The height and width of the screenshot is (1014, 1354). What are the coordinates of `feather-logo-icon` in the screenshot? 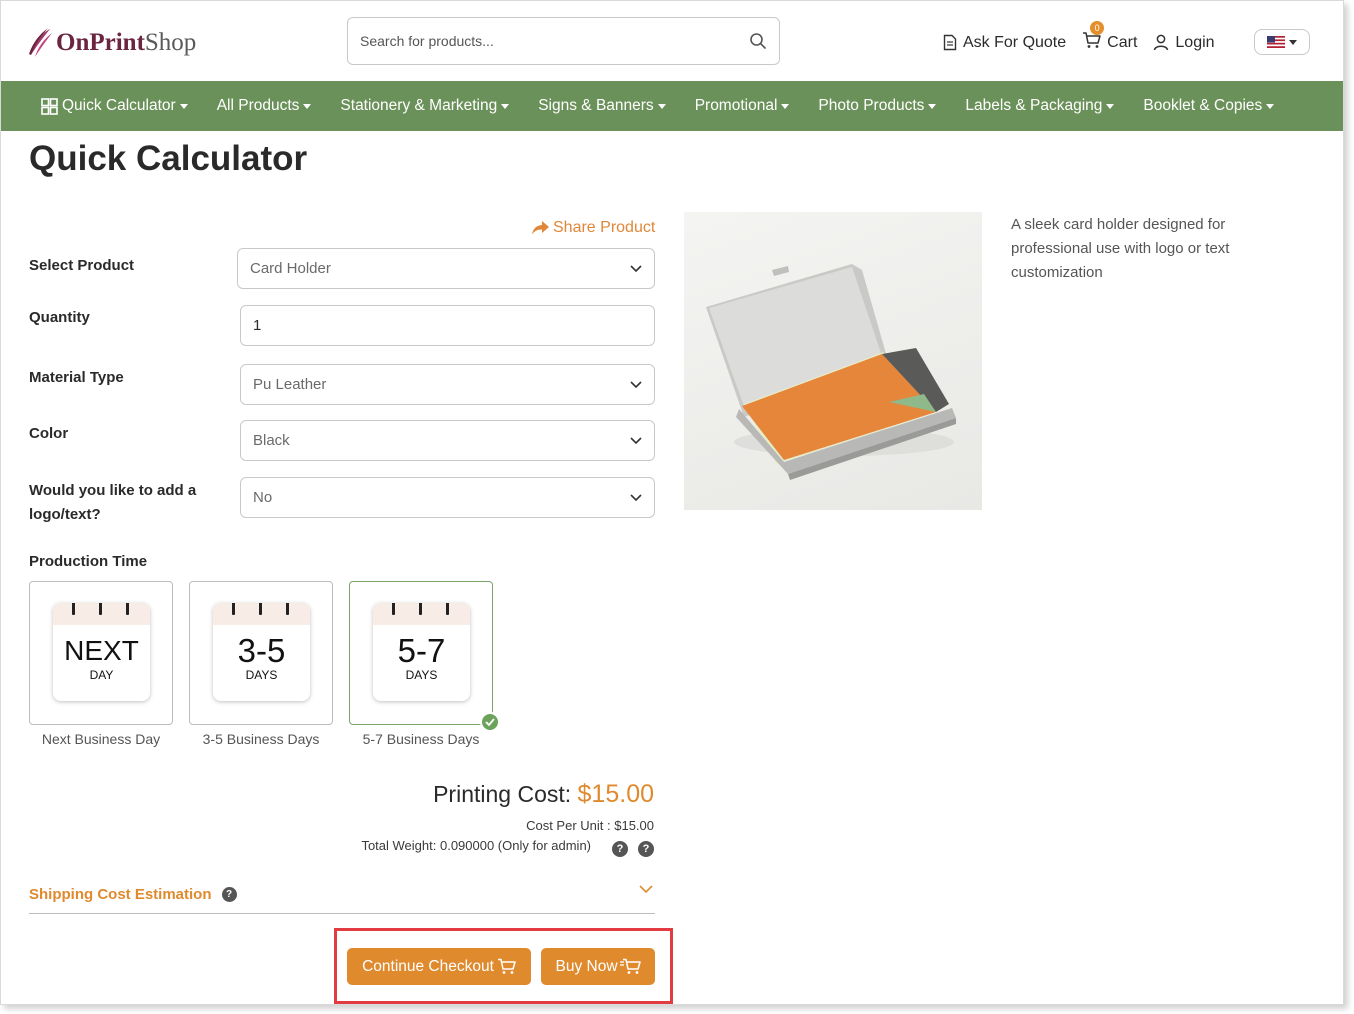 It's located at (40, 42).